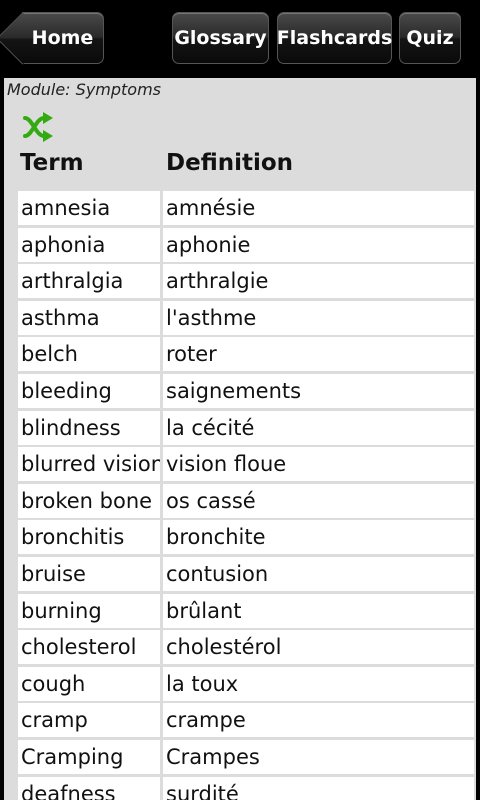 The image size is (480, 800). I want to click on definition-cell: roter, so click(318, 354).